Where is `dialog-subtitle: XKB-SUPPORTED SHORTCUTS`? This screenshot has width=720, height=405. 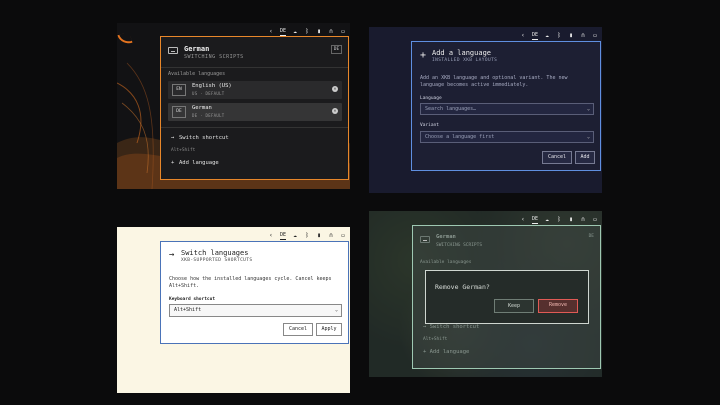
dialog-subtitle: XKB-SUPPORTED SHORTCUTS is located at coordinates (217, 260).